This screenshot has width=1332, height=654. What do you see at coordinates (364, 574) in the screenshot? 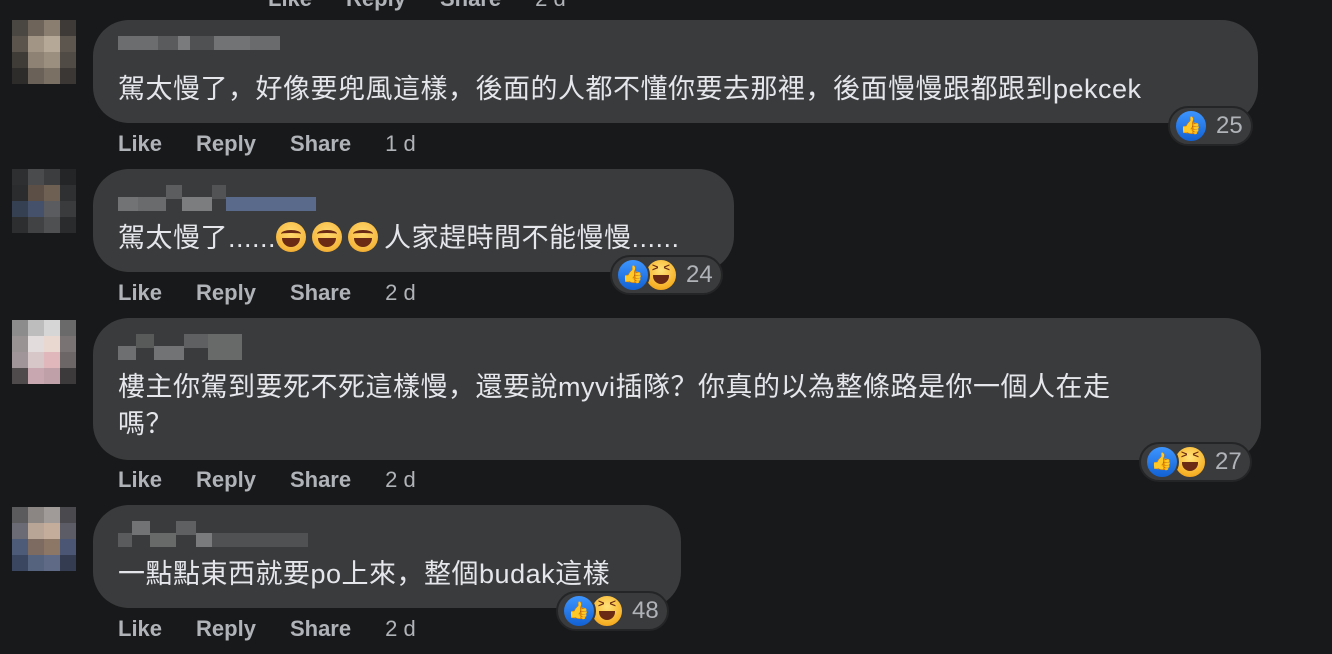
I see `comment-text: 一點點東西就要po上來，整個budak這樣` at bounding box center [364, 574].